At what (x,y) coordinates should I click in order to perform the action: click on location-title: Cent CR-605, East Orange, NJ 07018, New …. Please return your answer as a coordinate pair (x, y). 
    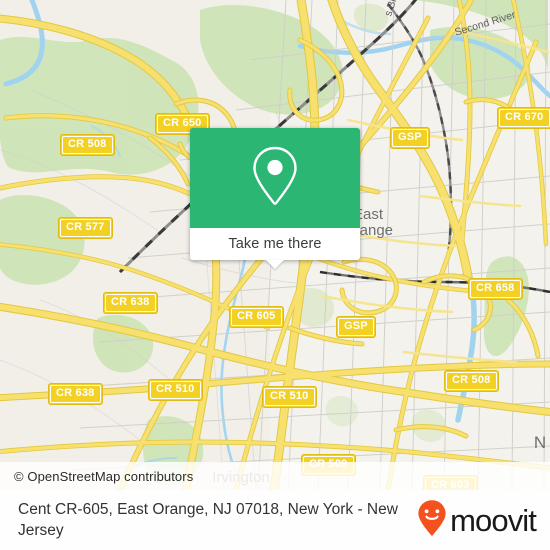
    Looking at the image, I should click on (208, 520).